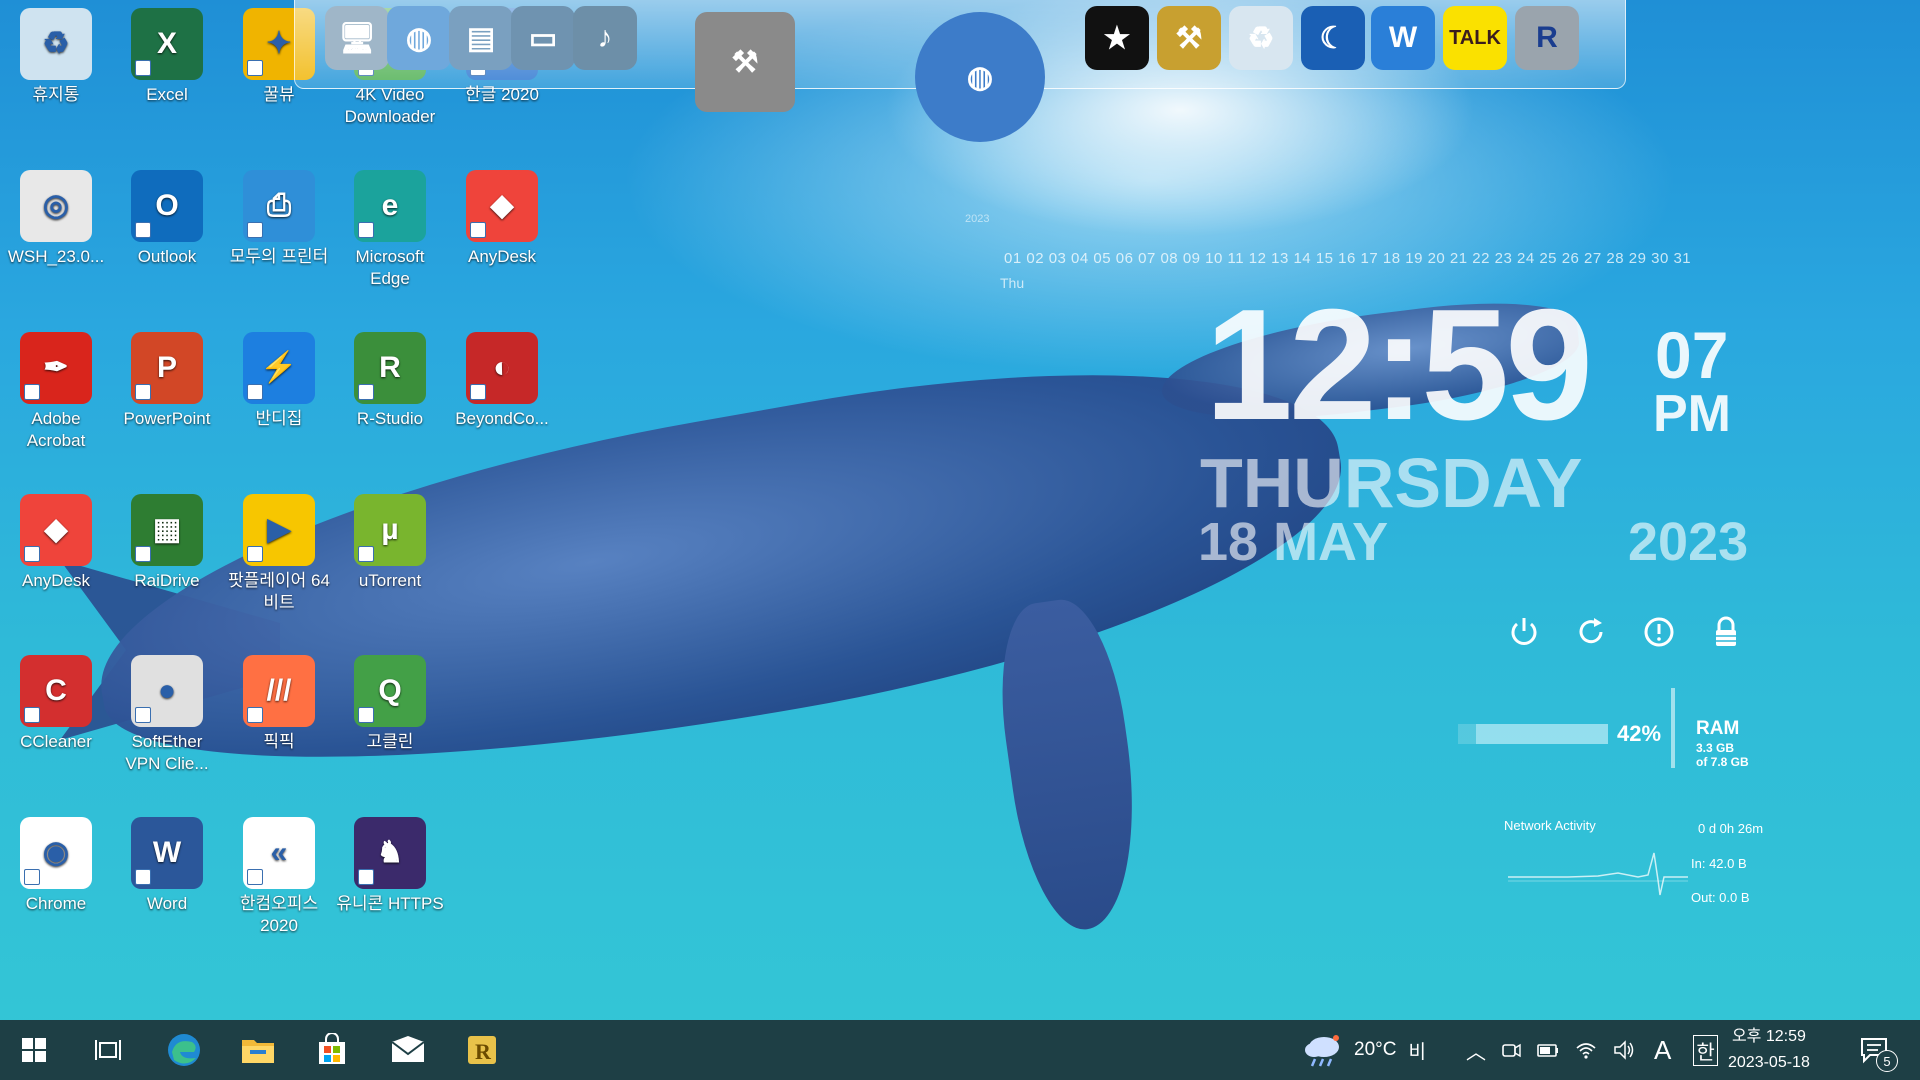 The image size is (1920, 1080). Describe the element at coordinates (279, 554) in the screenshot. I see `desktop-icon-potplayer: ▶ 팟플레이어 64 비트` at that location.